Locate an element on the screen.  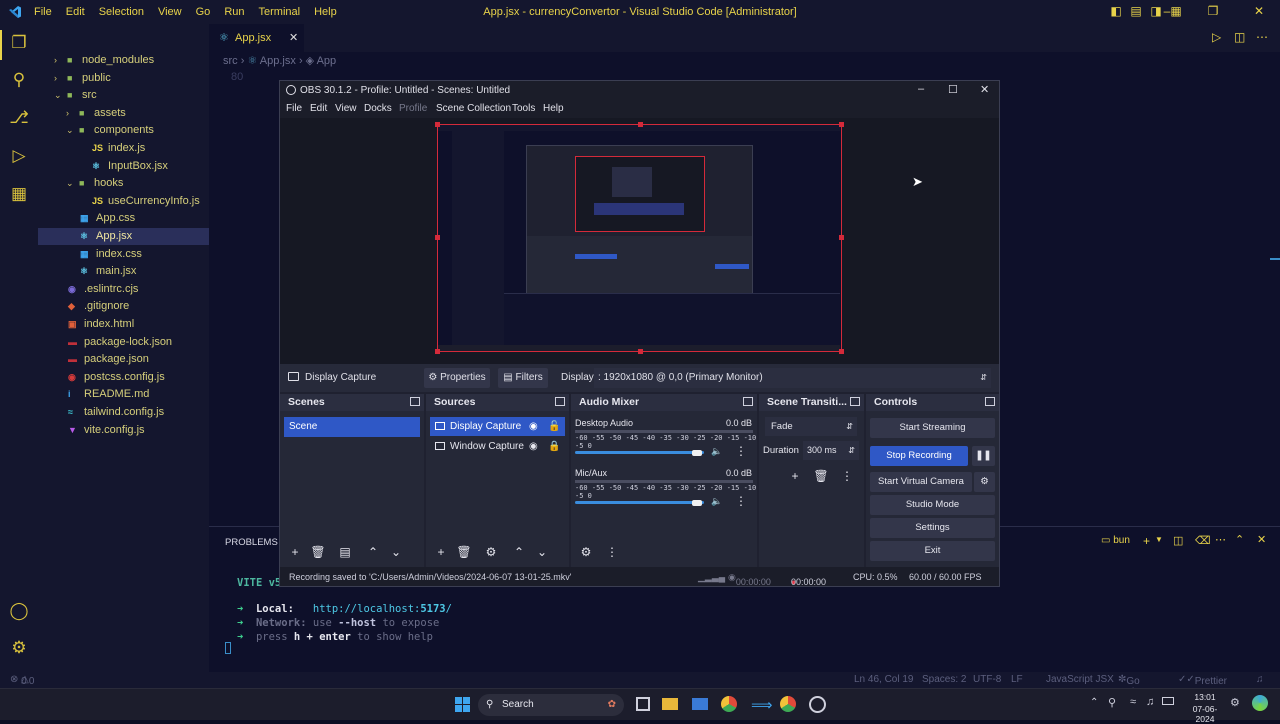
add-source-icon: + is located at coordinates (441, 552).